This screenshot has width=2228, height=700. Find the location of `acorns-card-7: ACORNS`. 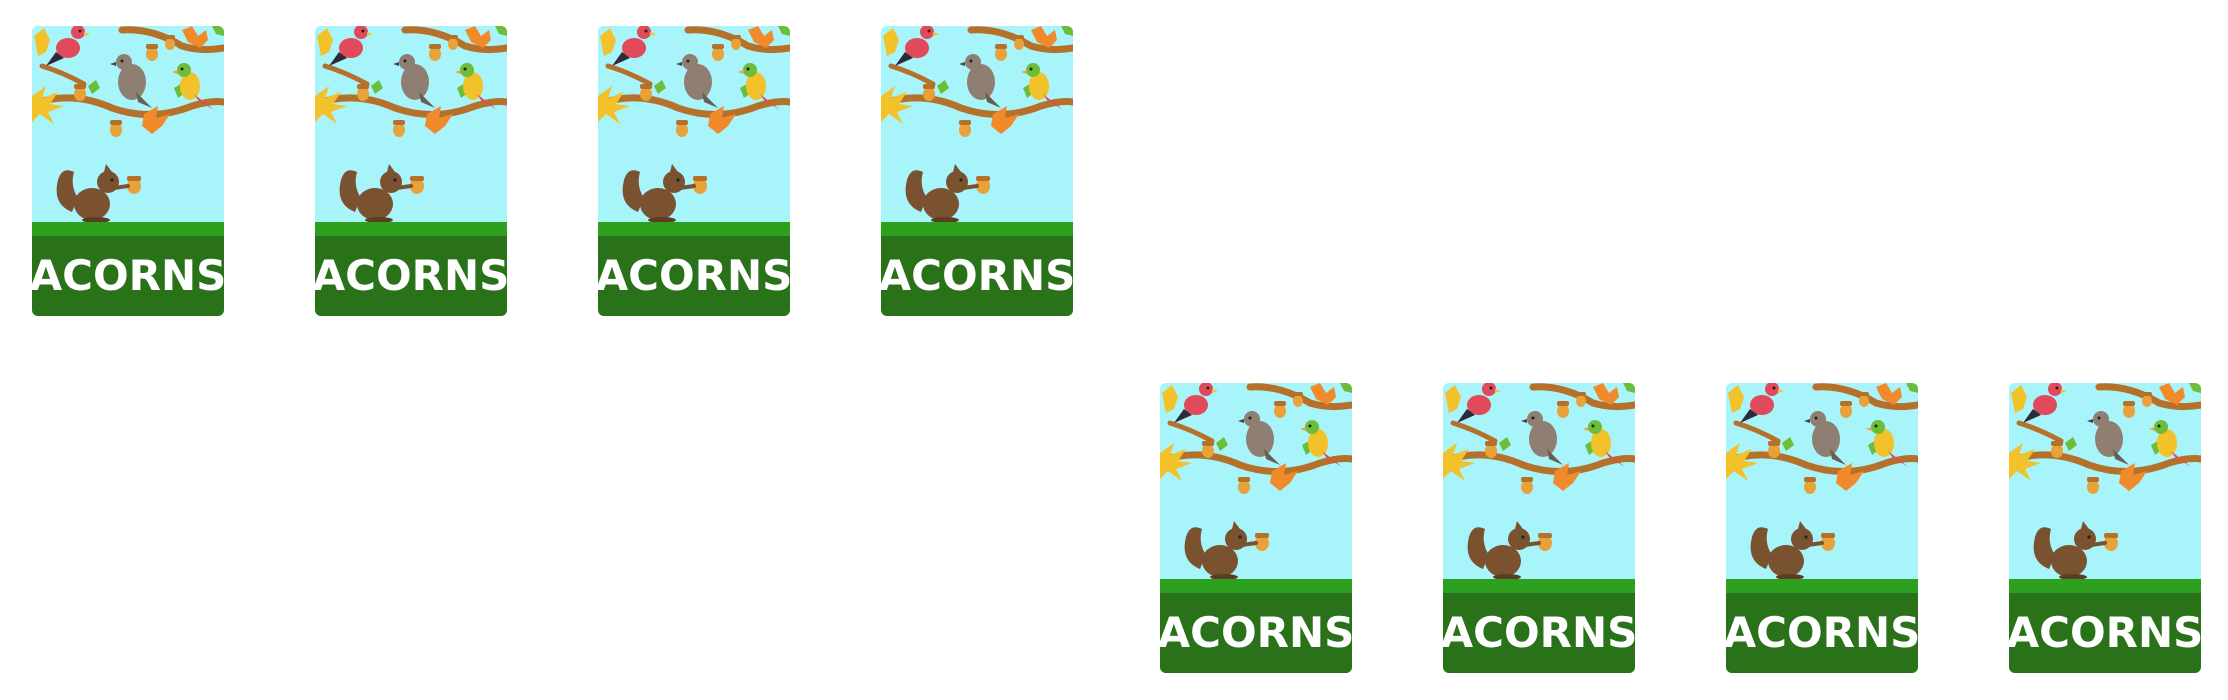

acorns-card-7: ACORNS is located at coordinates (1822, 528).